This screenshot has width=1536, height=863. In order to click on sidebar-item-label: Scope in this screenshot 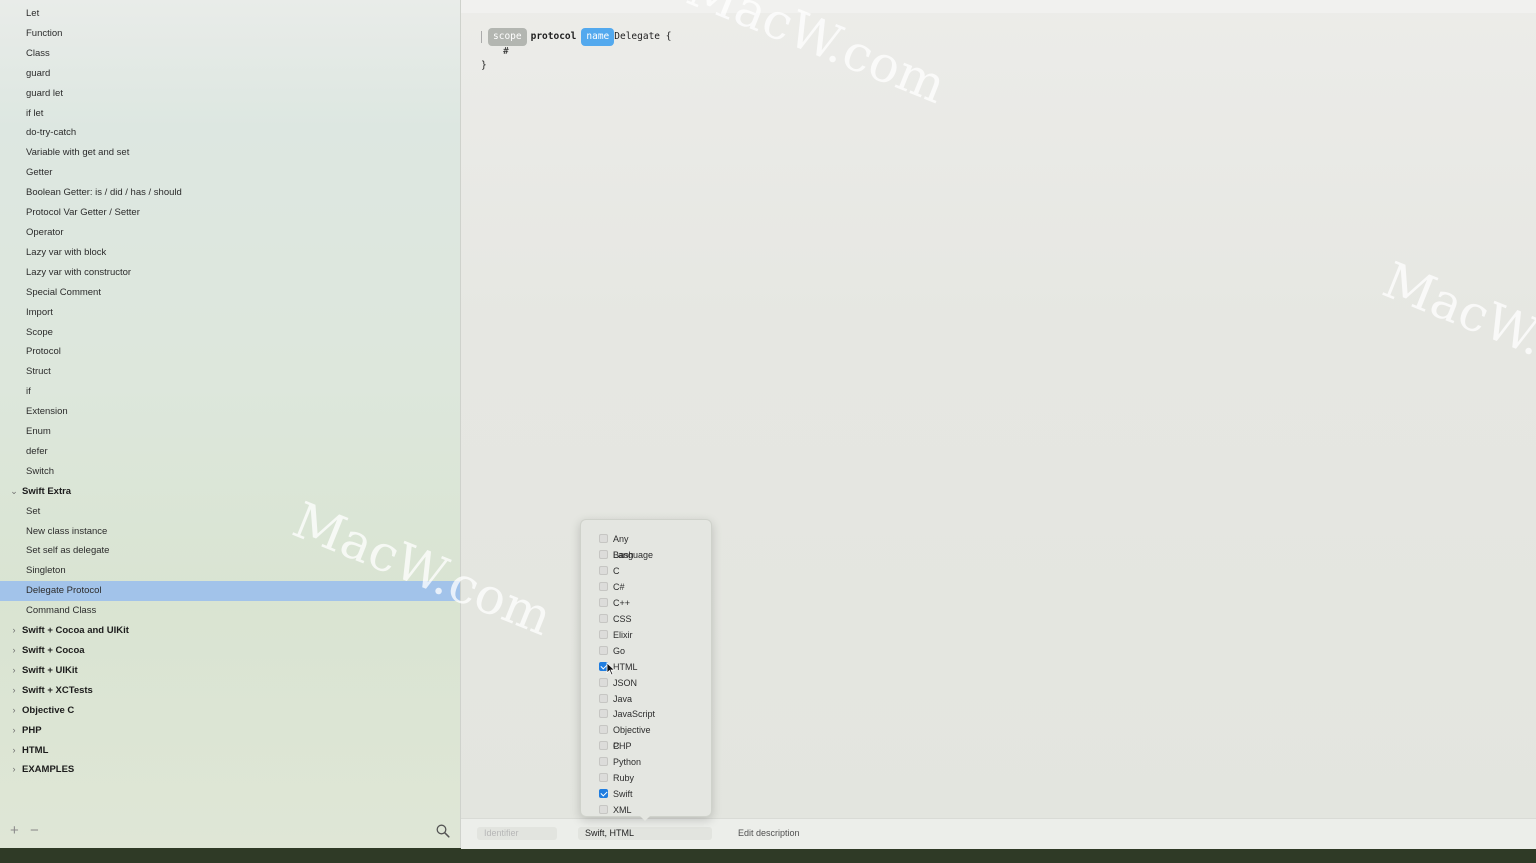, I will do `click(39, 332)`.